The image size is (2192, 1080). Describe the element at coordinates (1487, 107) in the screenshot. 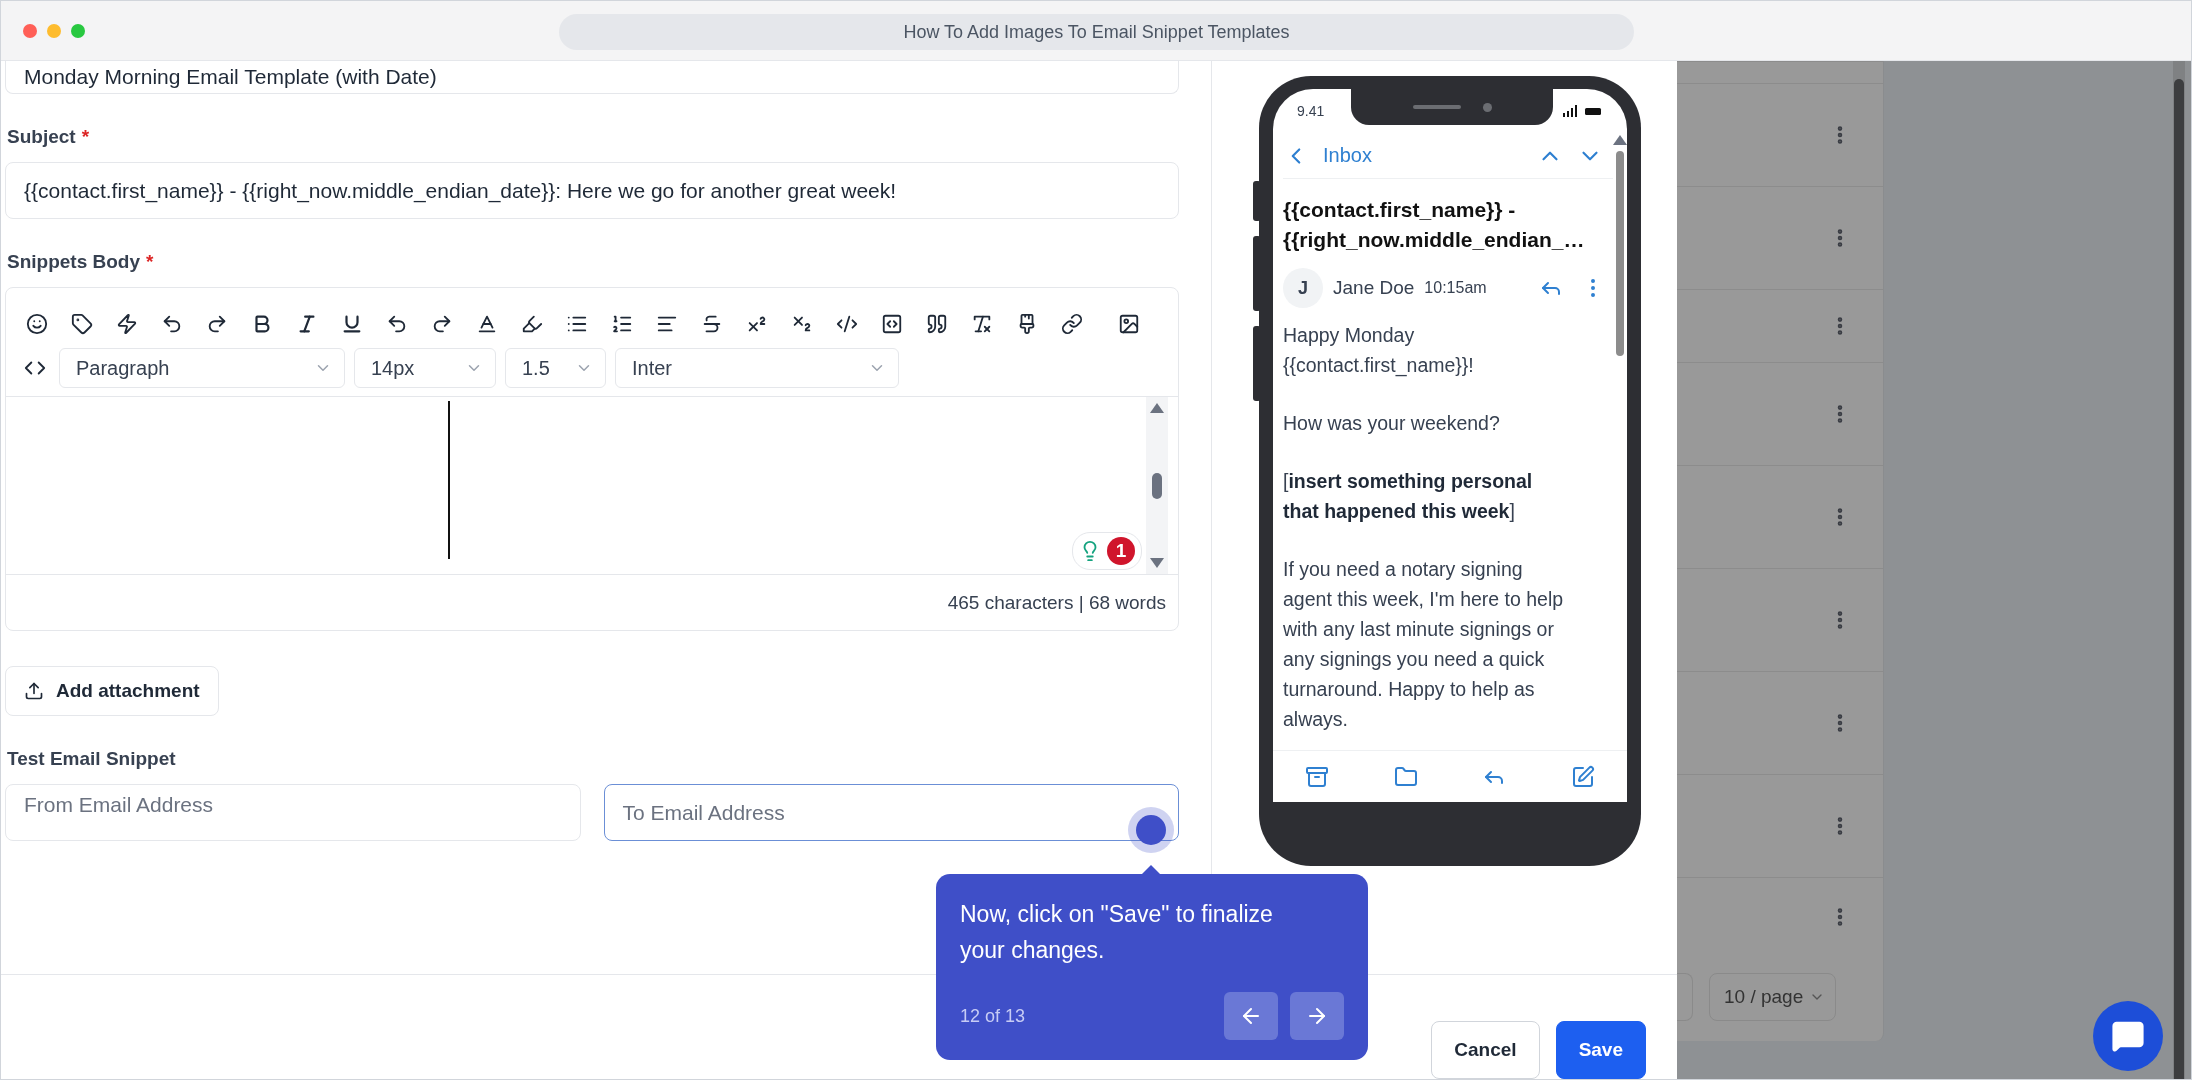

I see `camera-icon` at that location.